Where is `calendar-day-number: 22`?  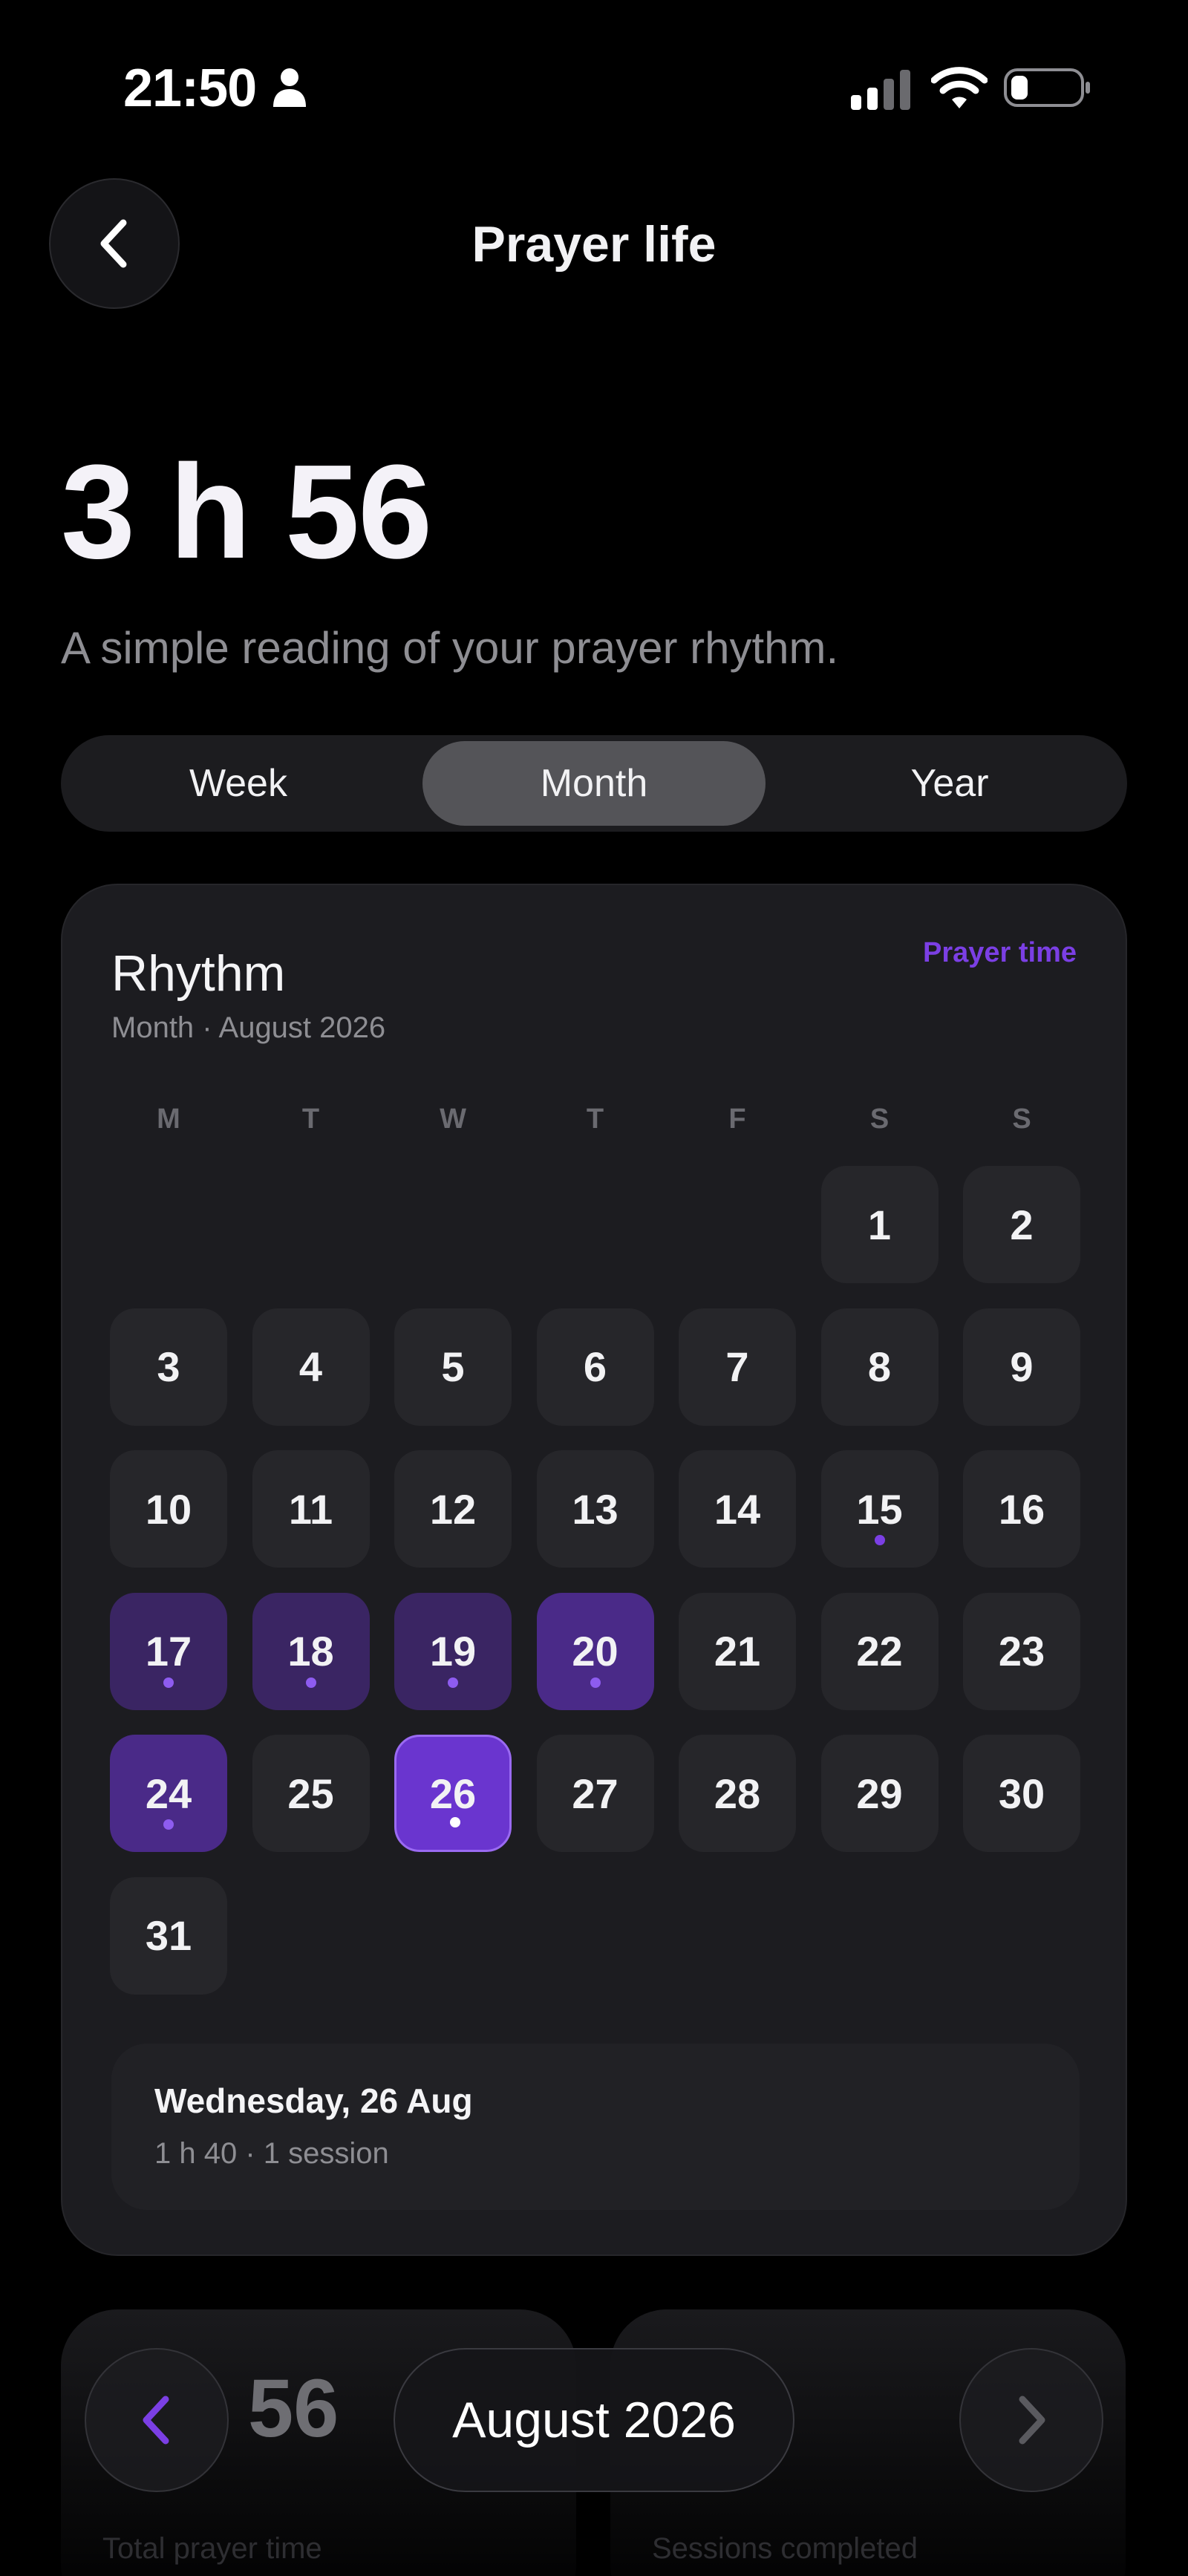 calendar-day-number: 22 is located at coordinates (880, 1651).